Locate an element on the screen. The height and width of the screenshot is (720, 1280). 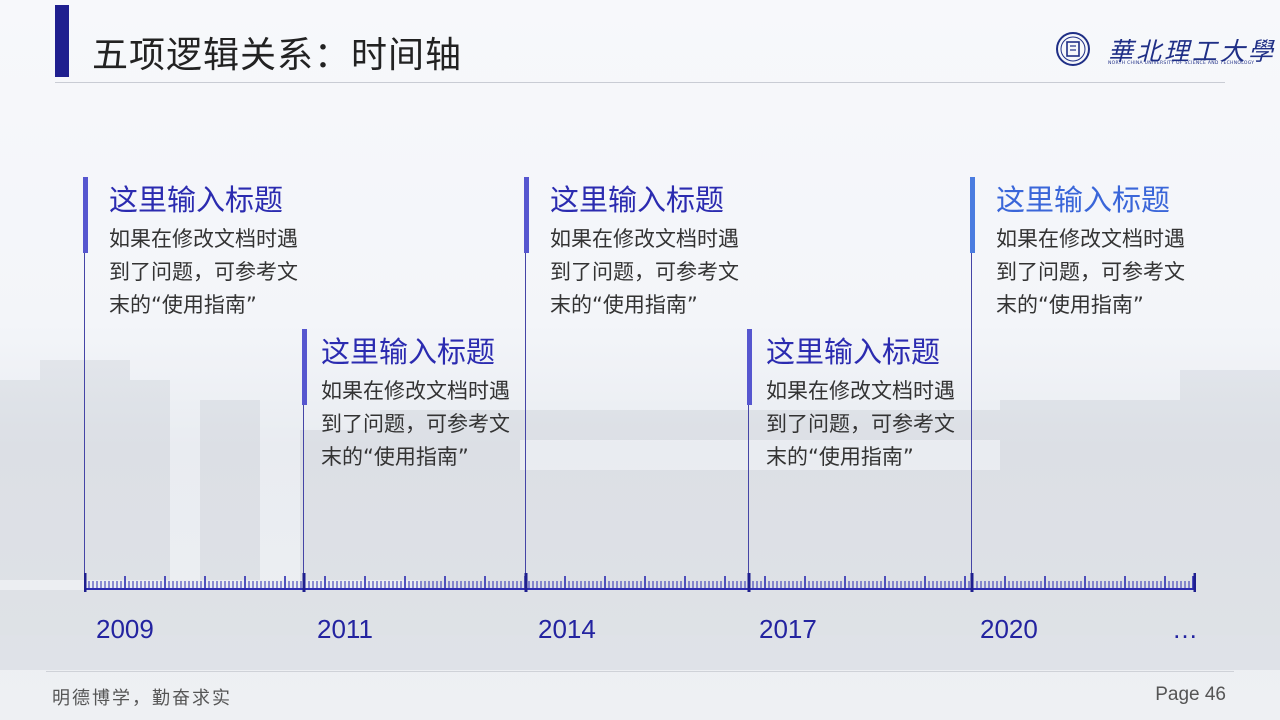
year-label: 2017 is located at coordinates (788, 629).